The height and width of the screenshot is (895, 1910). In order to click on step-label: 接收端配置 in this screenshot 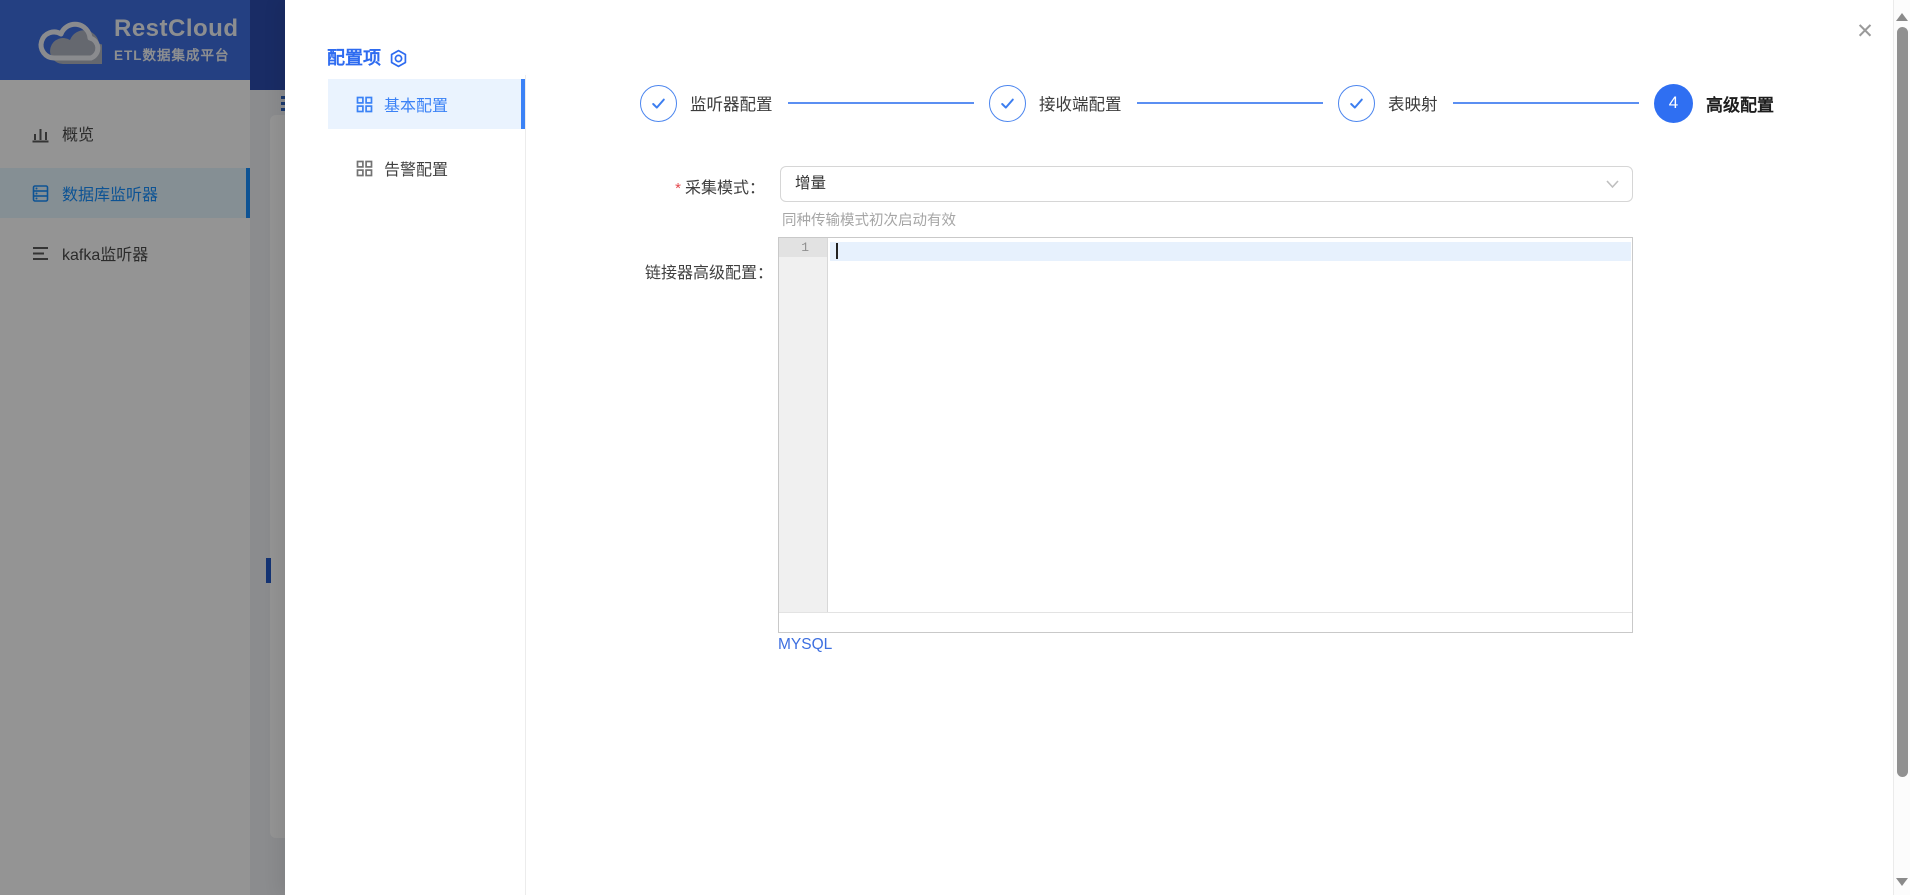, I will do `click(1080, 105)`.